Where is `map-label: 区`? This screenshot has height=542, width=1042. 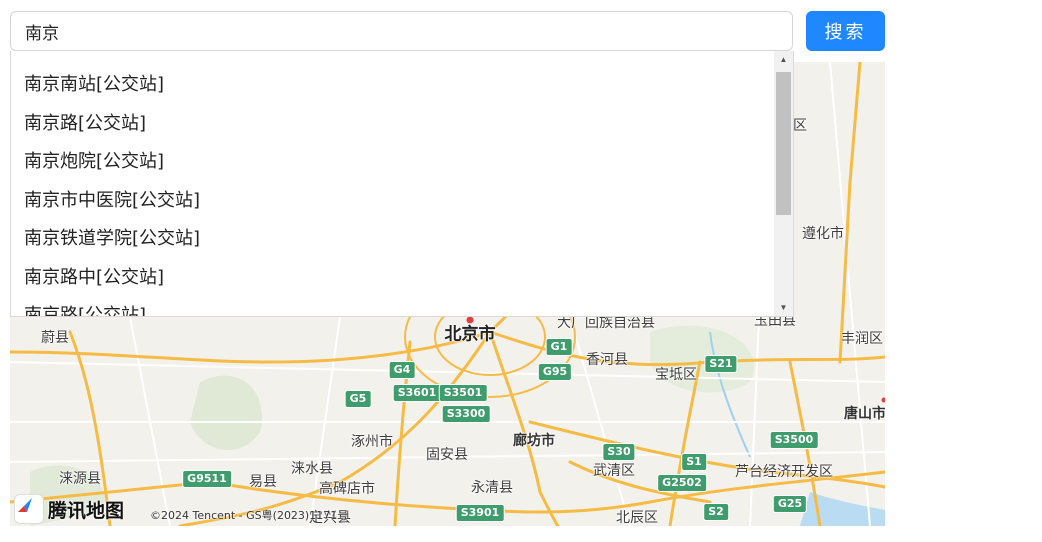
map-label: 区 is located at coordinates (800, 126).